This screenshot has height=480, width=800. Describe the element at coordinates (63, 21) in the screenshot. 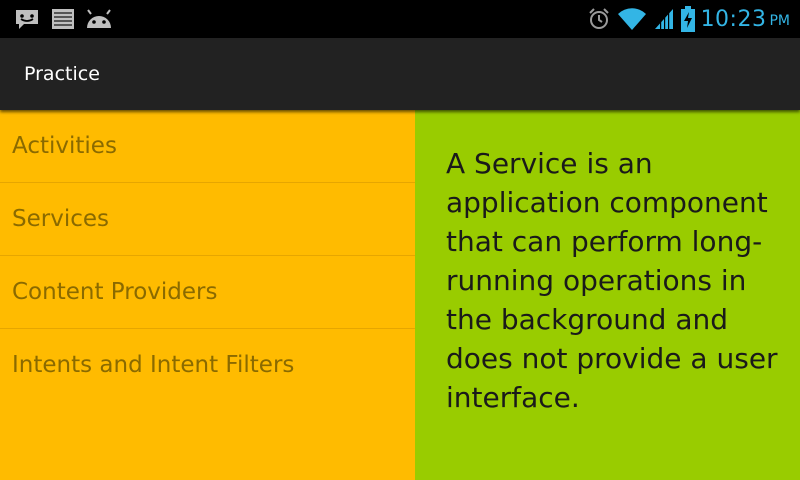

I see `news-icon` at that location.